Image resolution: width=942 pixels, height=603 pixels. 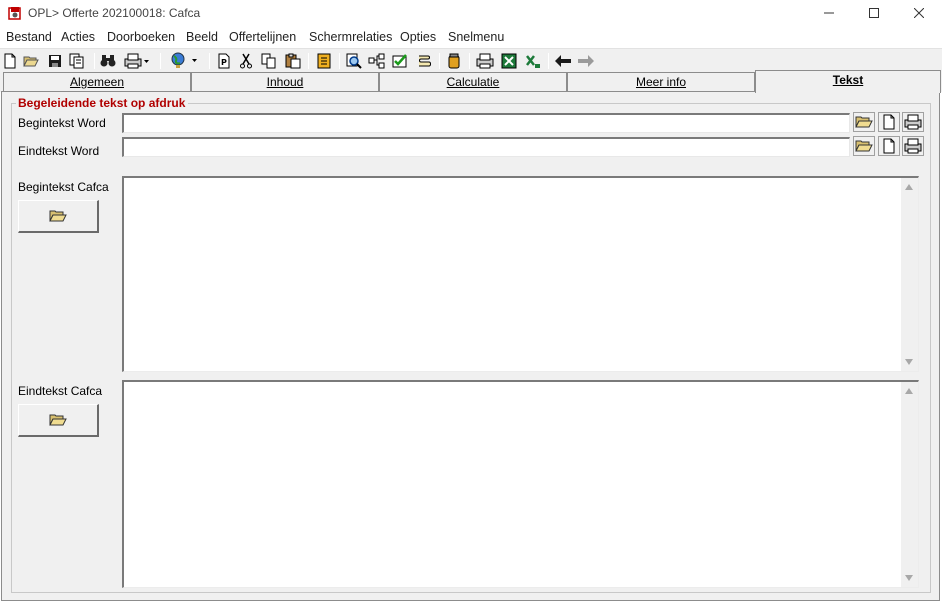 I want to click on paste-button, so click(x=293, y=61).